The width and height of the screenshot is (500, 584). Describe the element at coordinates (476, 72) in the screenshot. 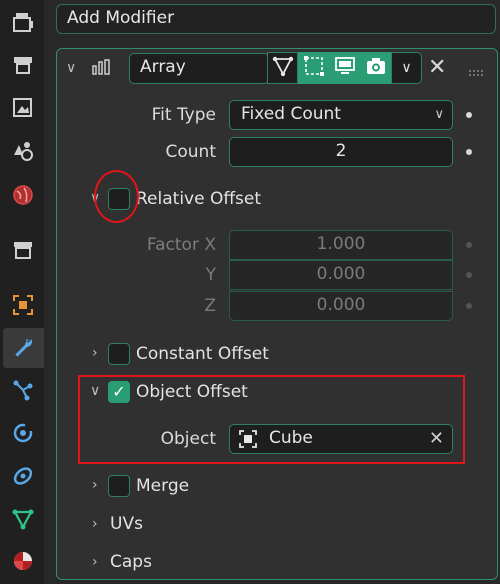

I see `drag-handle-icon` at that location.